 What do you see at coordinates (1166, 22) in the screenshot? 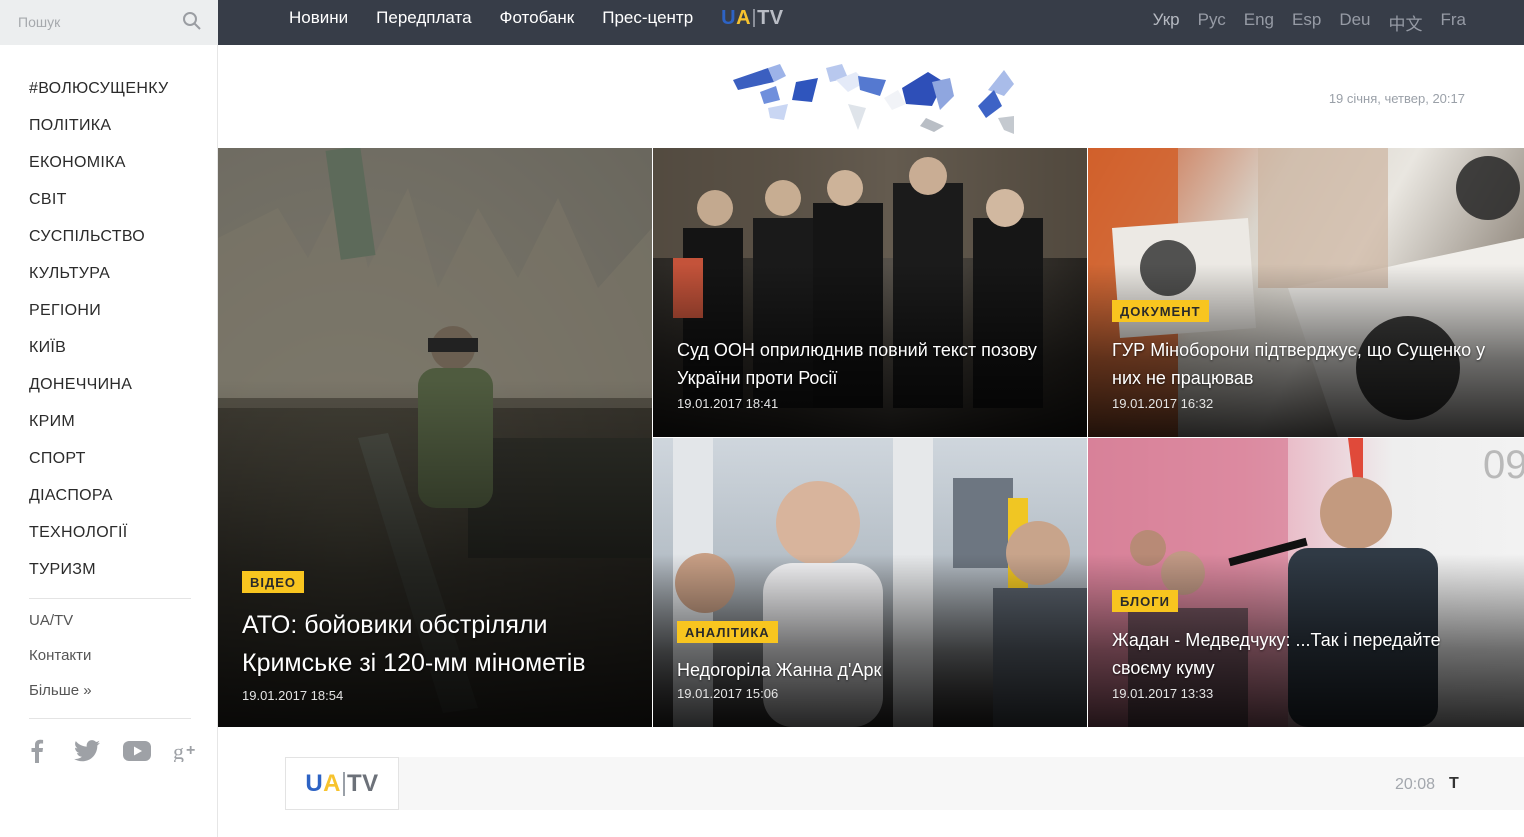
I see `lang-ukr: Укр` at bounding box center [1166, 22].